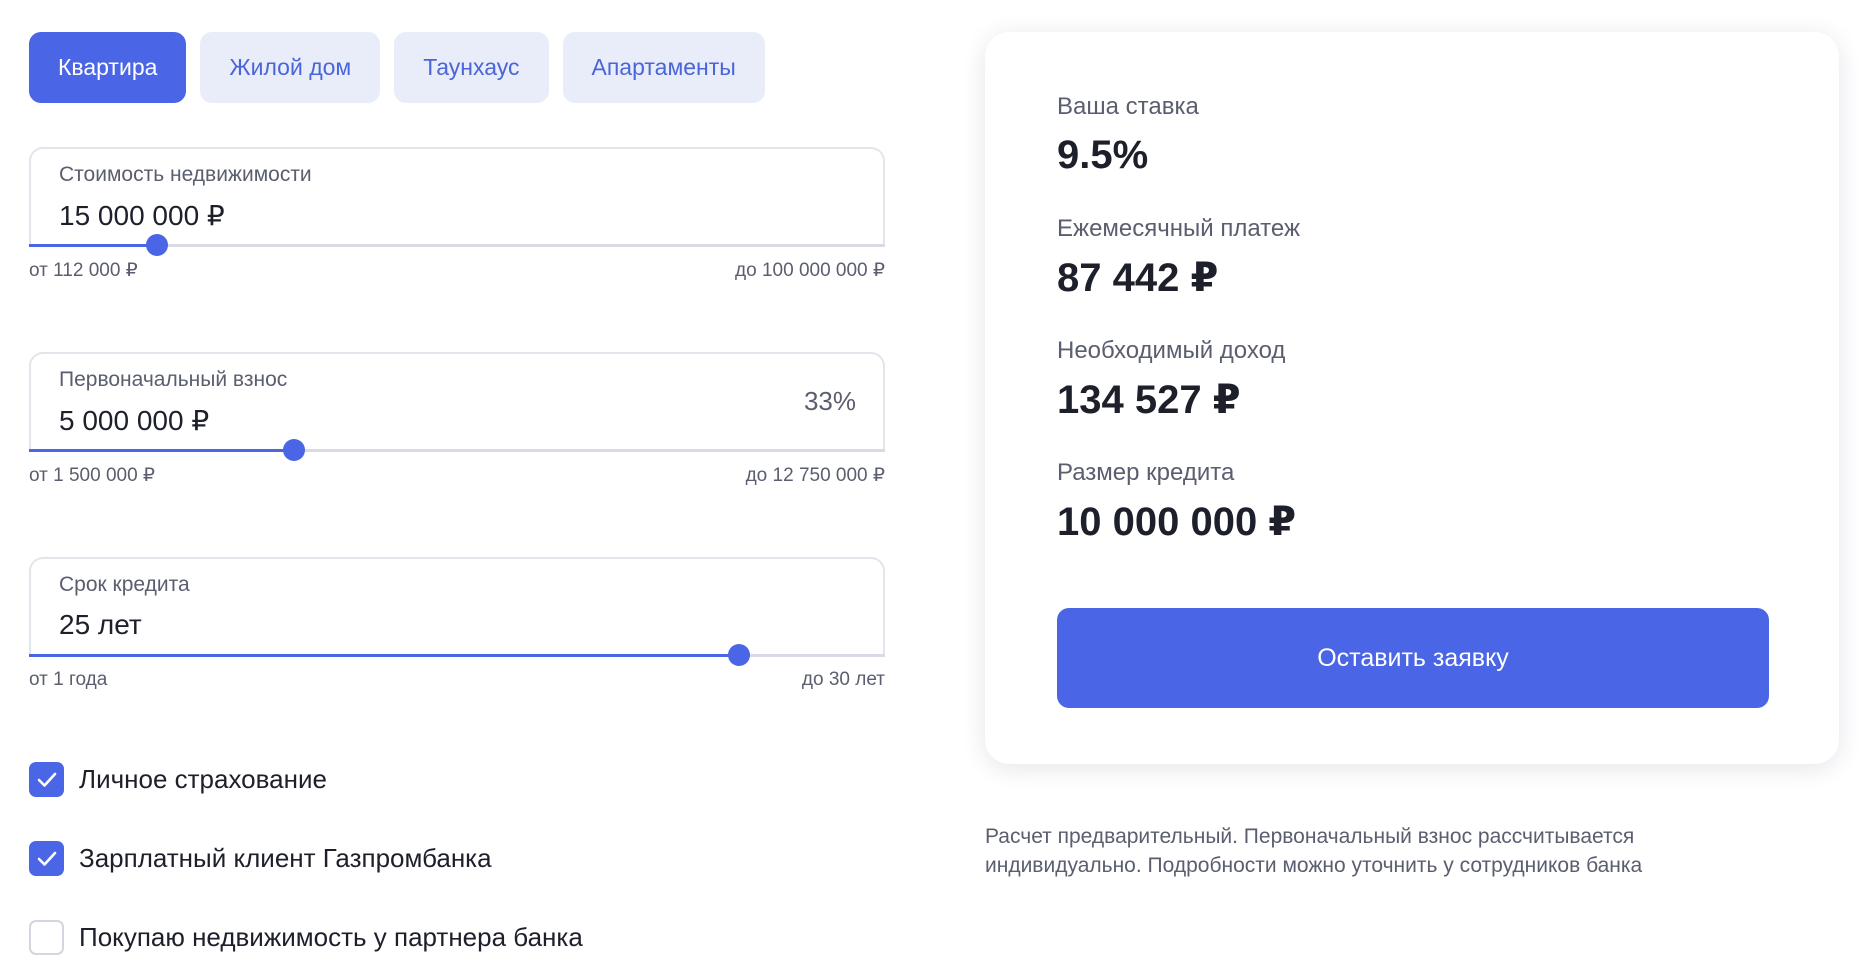  I want to click on tab-house: Жилой дом, so click(290, 67).